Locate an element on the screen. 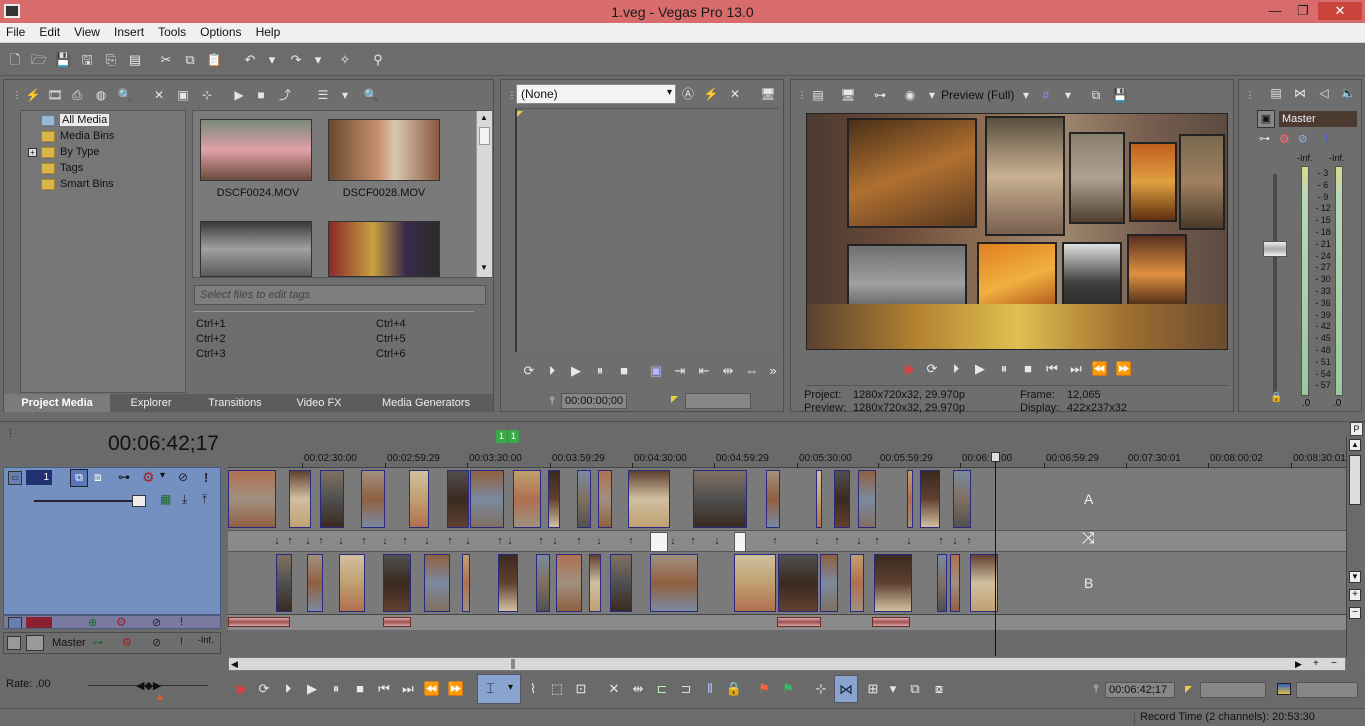  pause-icon: ⏸ is located at coordinates (336, 689).